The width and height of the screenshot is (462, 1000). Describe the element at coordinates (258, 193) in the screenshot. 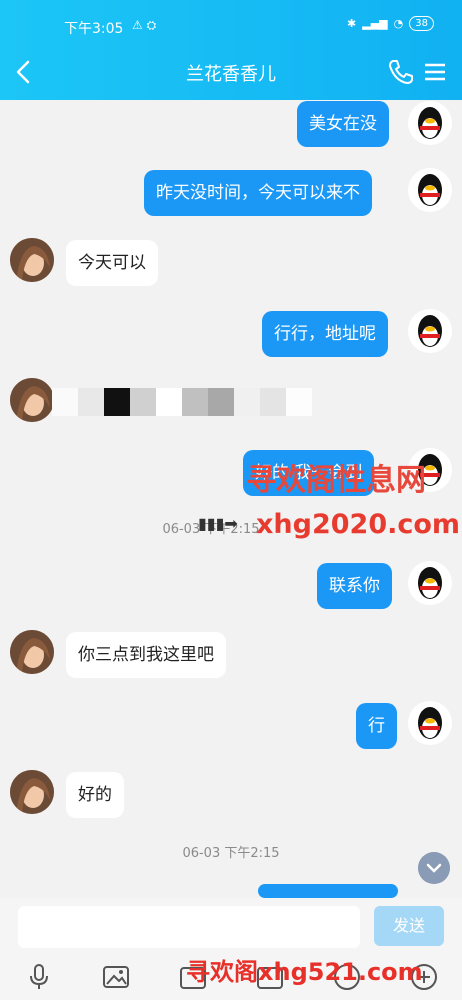

I see `message-bubble-sent: 昨天没时间，今天可以来不` at that location.